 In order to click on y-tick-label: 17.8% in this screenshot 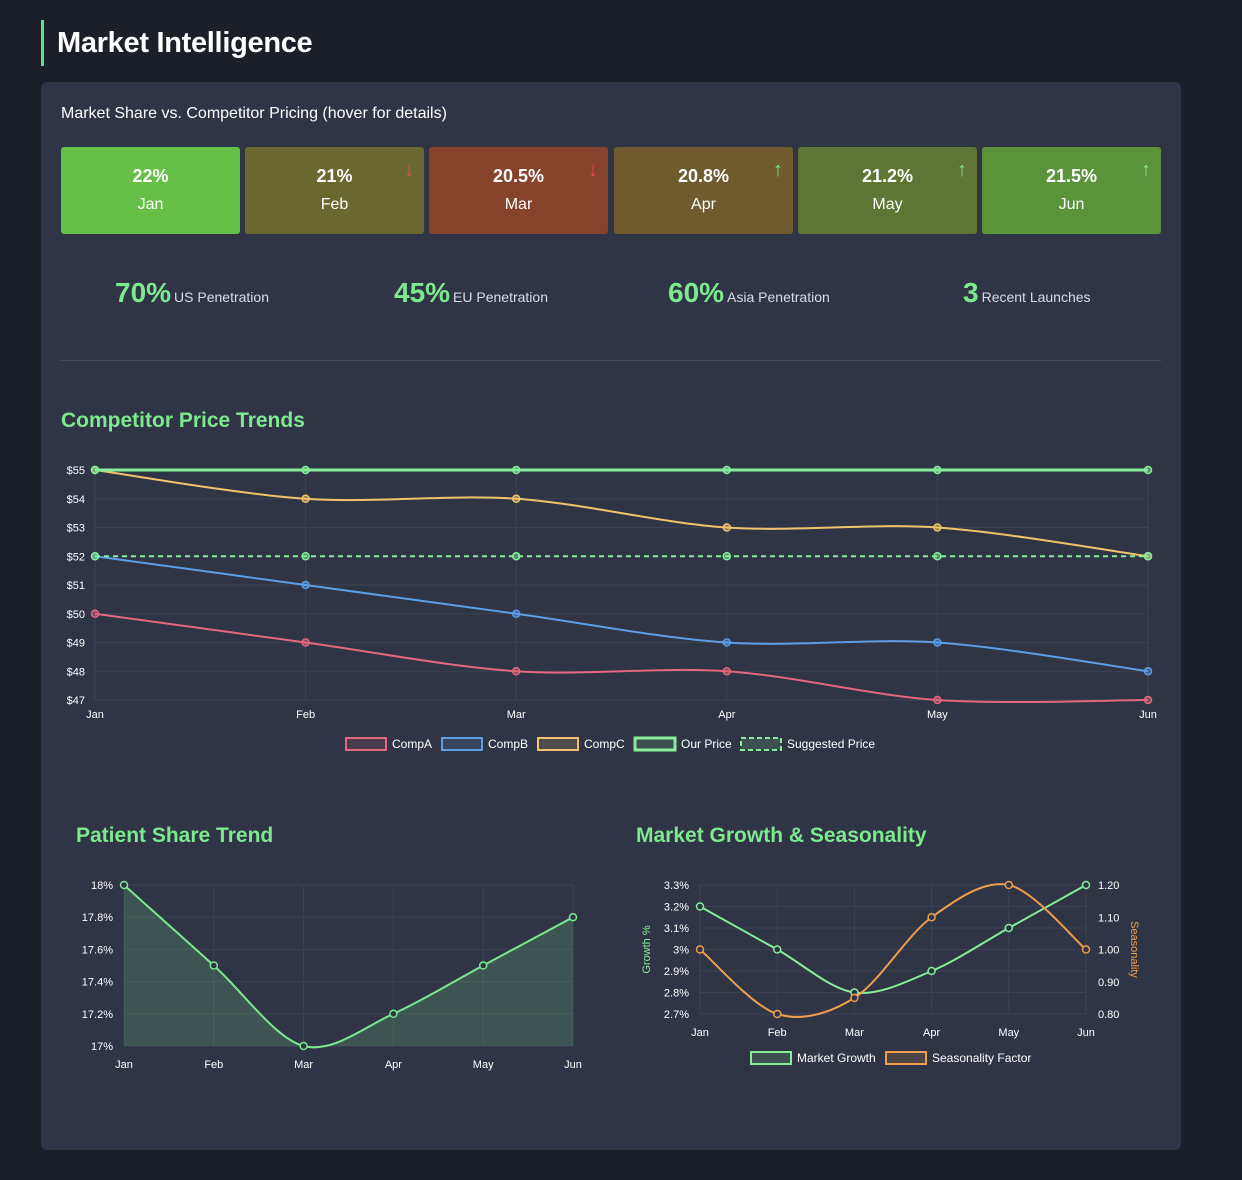, I will do `click(97, 918)`.